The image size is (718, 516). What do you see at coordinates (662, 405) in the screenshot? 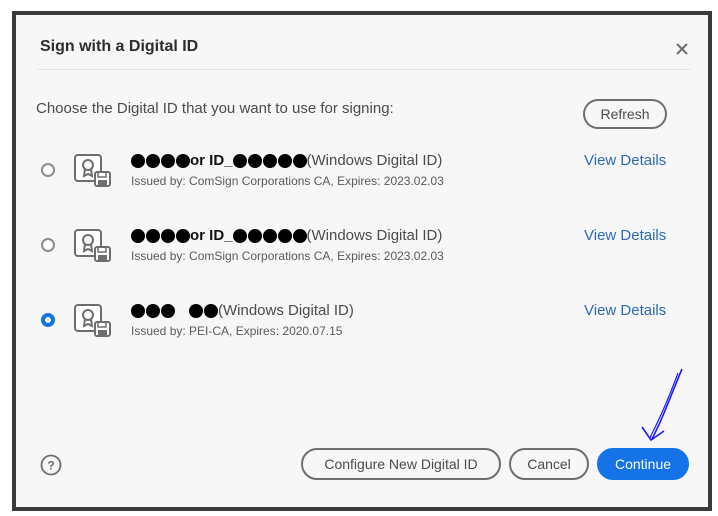
I see `hand-drawn-arrow-annotation` at bounding box center [662, 405].